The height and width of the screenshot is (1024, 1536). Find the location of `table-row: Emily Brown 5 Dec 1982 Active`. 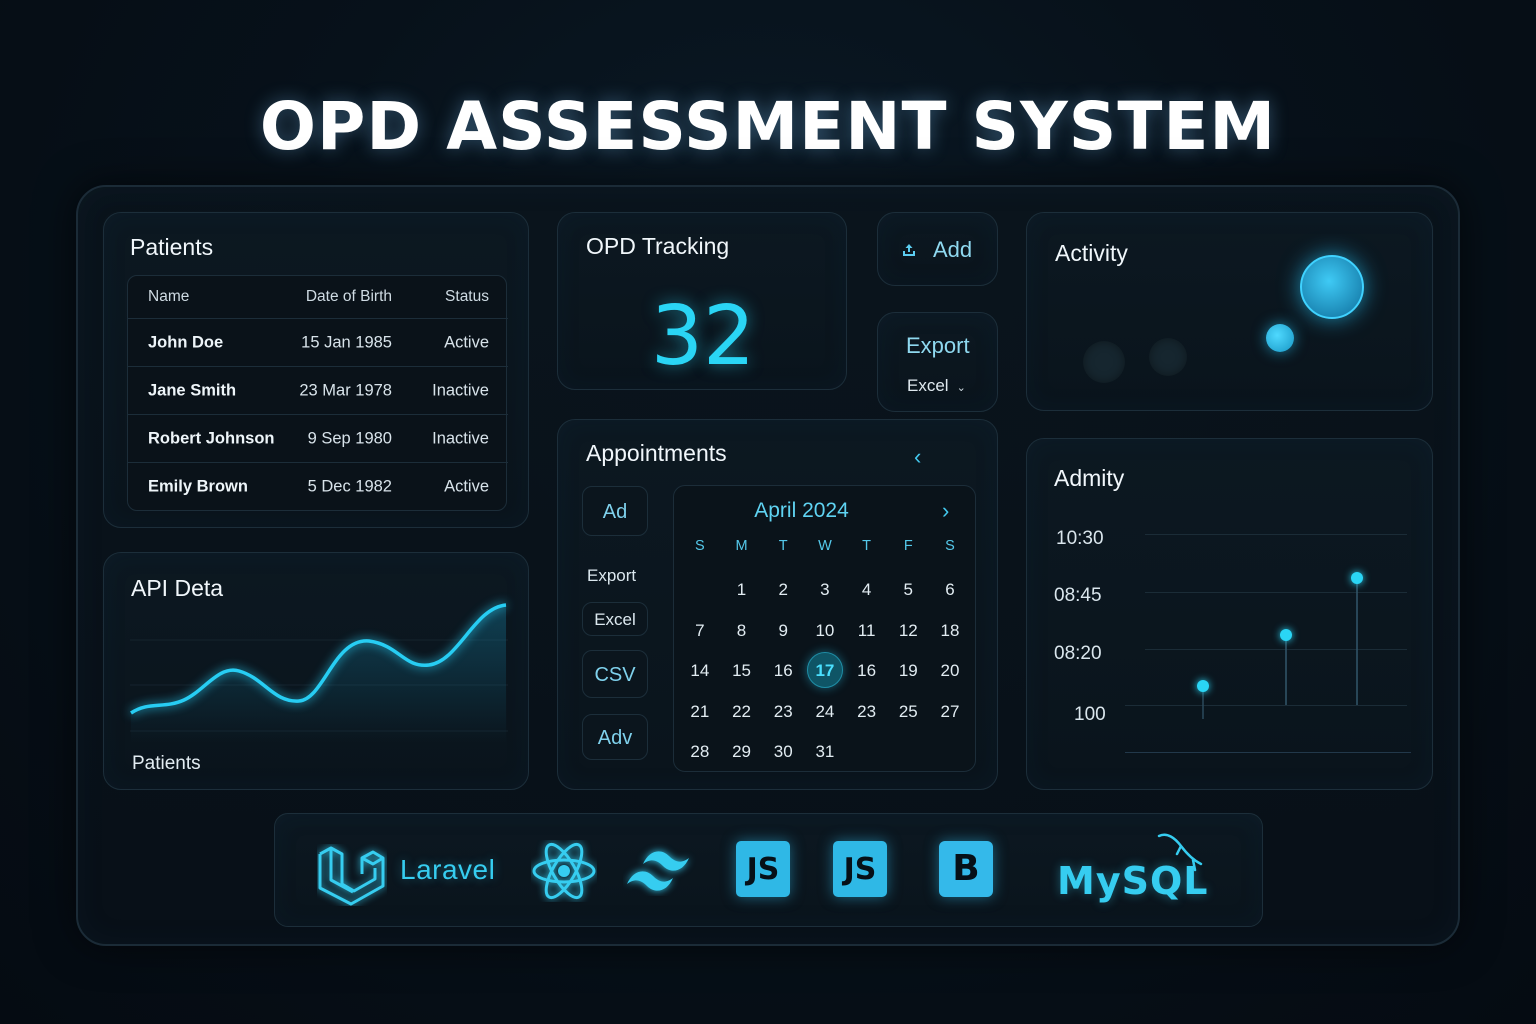

table-row: Emily Brown 5 Dec 1982 Active is located at coordinates (318, 486).